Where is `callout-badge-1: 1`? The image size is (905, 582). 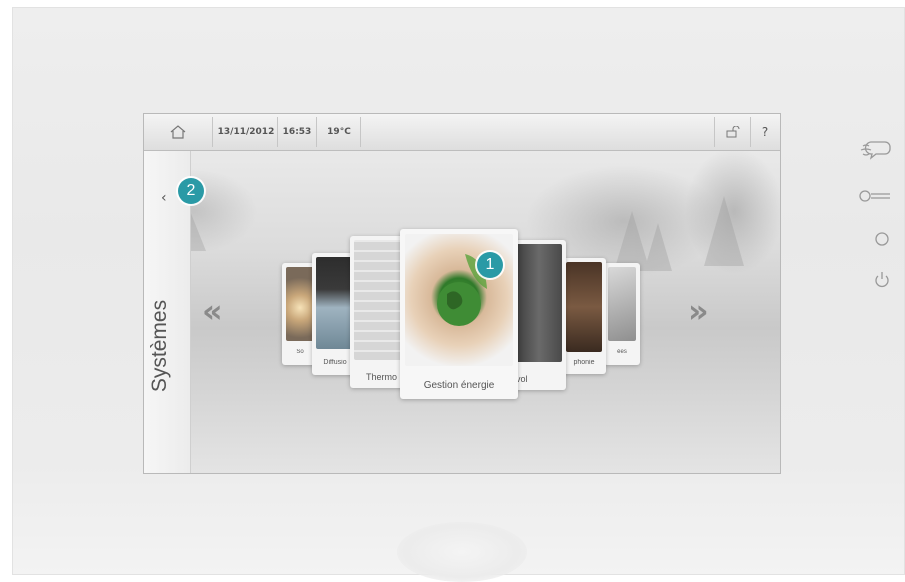 callout-badge-1: 1 is located at coordinates (490, 265).